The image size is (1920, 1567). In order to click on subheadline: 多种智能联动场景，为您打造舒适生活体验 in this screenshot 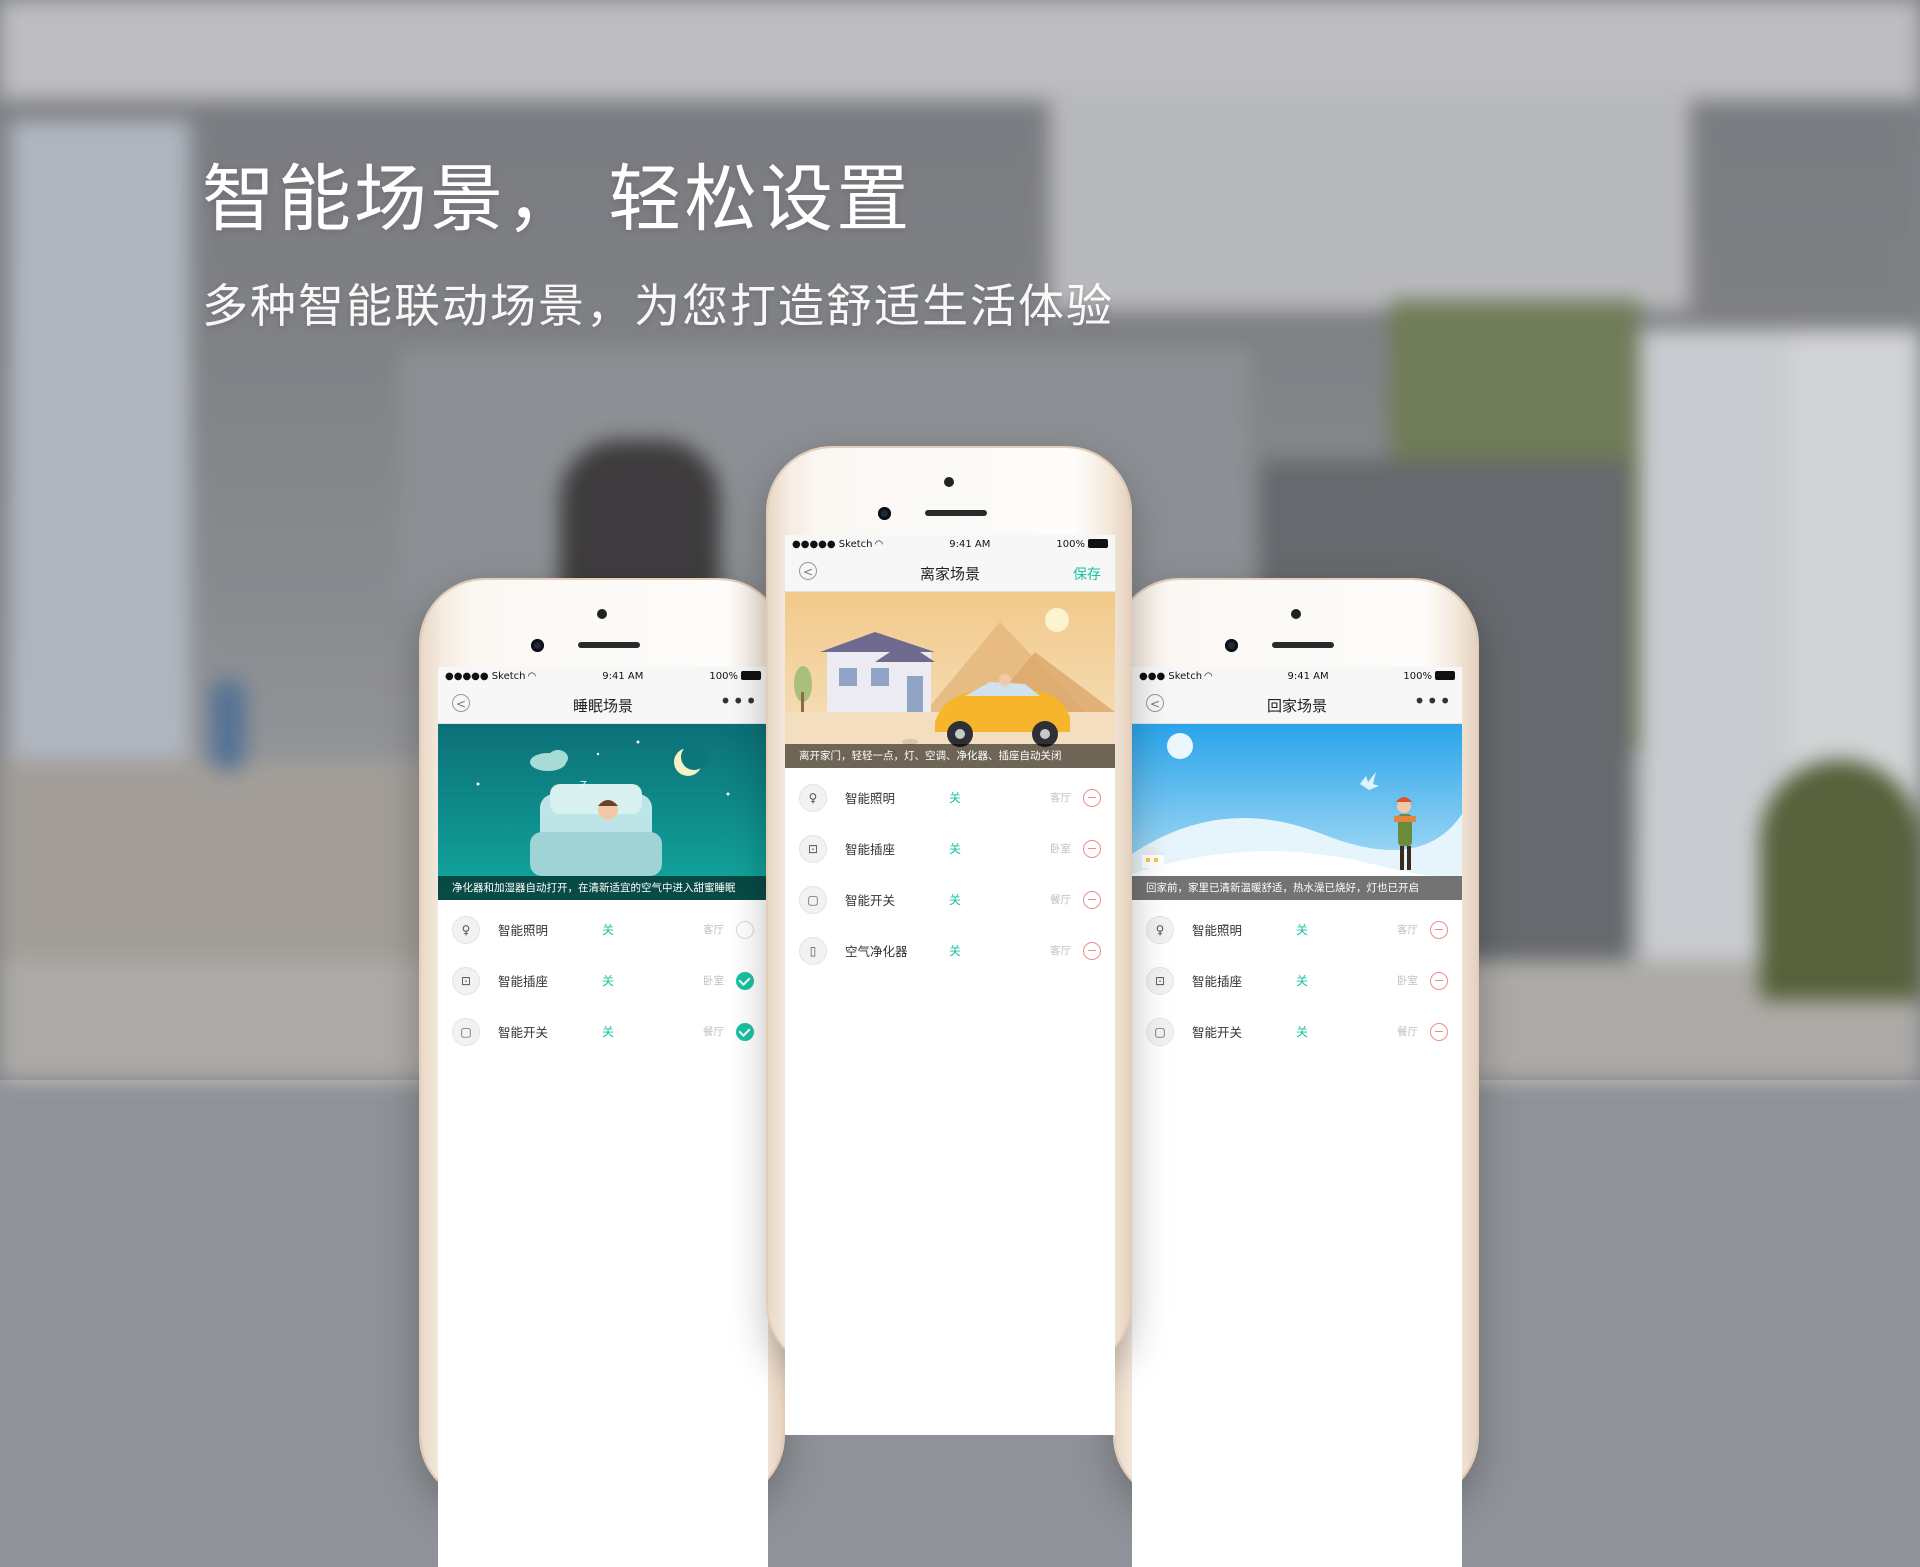, I will do `click(658, 306)`.